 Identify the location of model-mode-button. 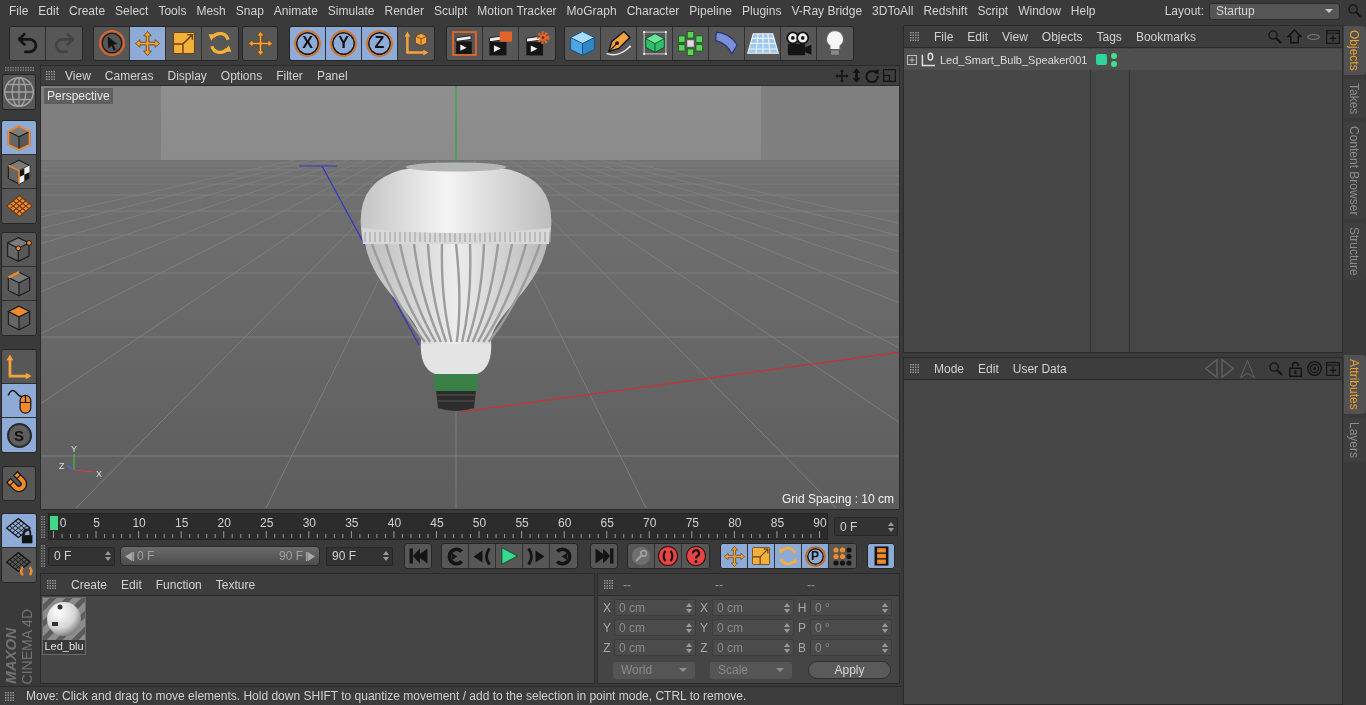
(19, 138).